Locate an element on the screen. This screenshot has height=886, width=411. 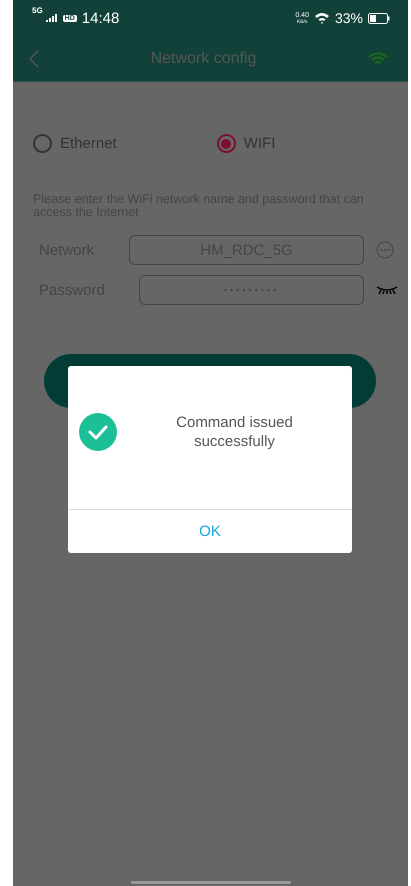
password-field: ••••••••• is located at coordinates (251, 290).